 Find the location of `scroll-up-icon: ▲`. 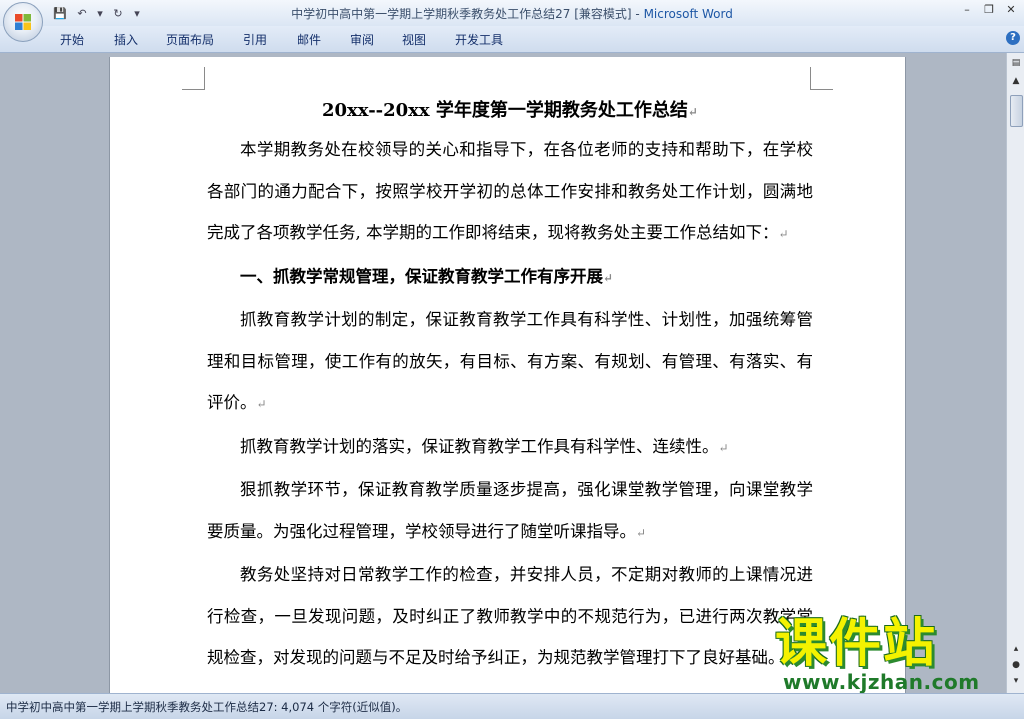

scroll-up-icon: ▲ is located at coordinates (1016, 81).